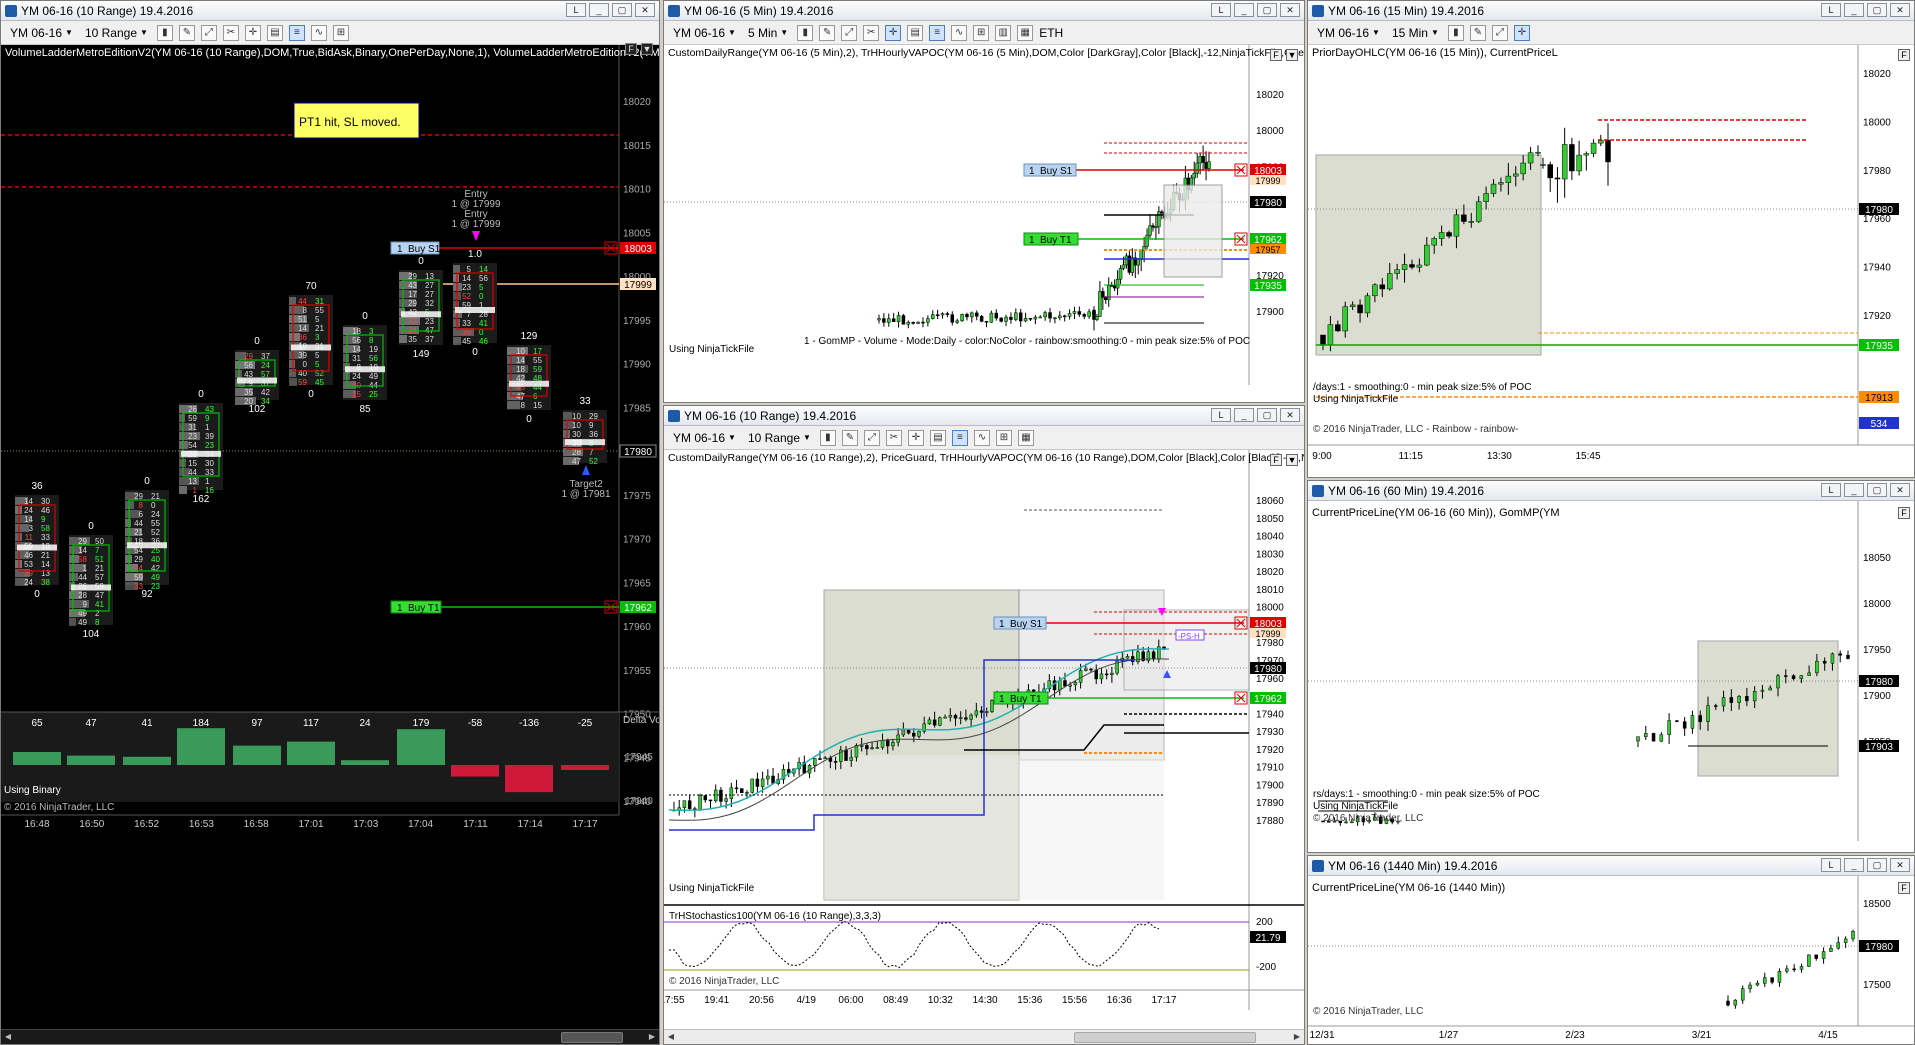 The image size is (1915, 1045). I want to click on ladder-scrollbar: ◀ ▶, so click(330, 1036).